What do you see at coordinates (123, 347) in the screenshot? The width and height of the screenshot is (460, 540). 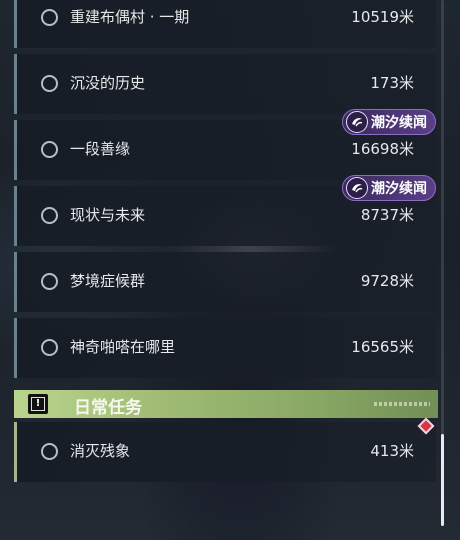 I see `quest-name: 神奇啪嗒在哪里` at bounding box center [123, 347].